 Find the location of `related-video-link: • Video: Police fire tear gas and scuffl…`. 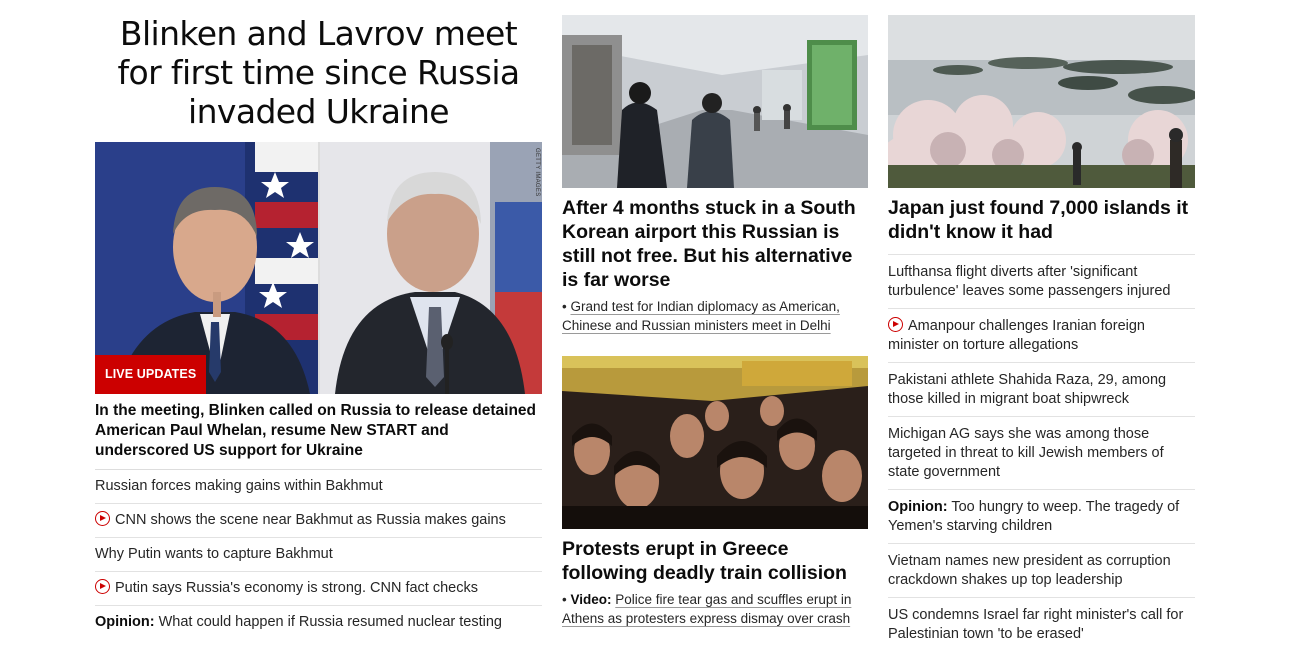

related-video-link: • Video: Police fire tear gas and scuffl… is located at coordinates (715, 609).